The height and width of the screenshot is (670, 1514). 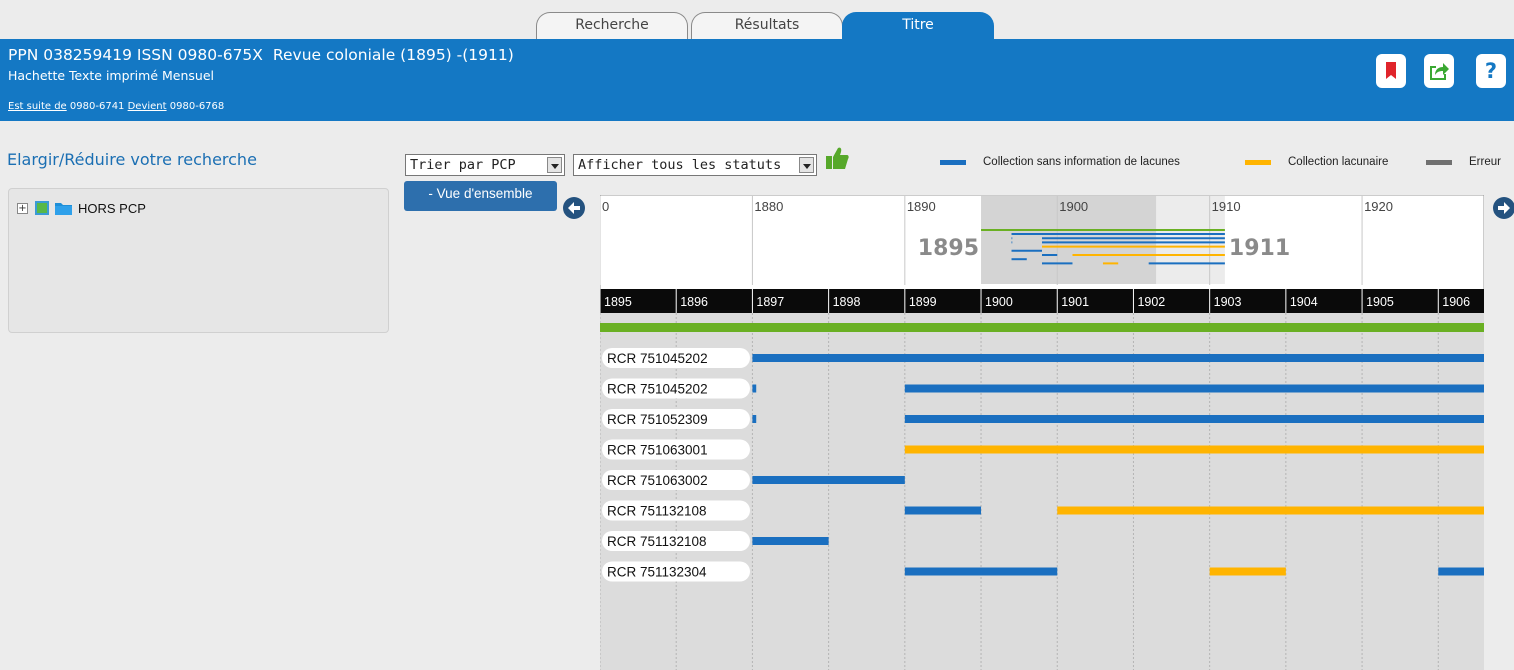 What do you see at coordinates (837, 158) in the screenshot?
I see `thumbs-up-icon` at bounding box center [837, 158].